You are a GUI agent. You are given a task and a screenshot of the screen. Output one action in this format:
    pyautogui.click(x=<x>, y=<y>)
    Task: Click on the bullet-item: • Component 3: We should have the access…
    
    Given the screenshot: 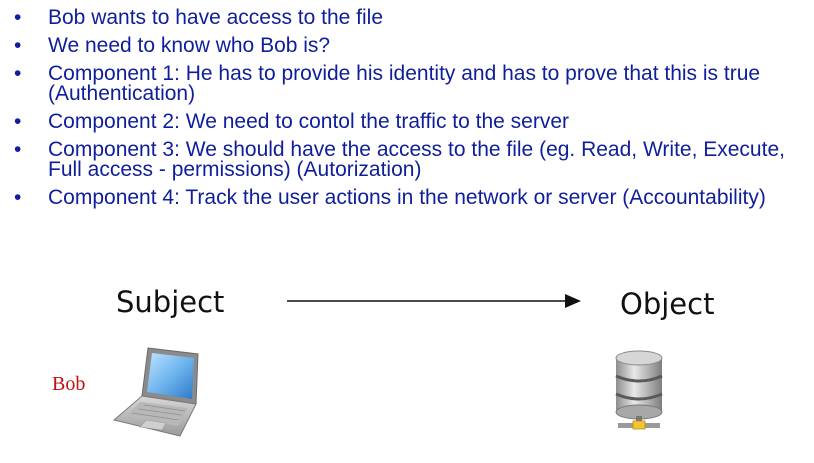 What is the action you would take?
    pyautogui.click(x=409, y=159)
    